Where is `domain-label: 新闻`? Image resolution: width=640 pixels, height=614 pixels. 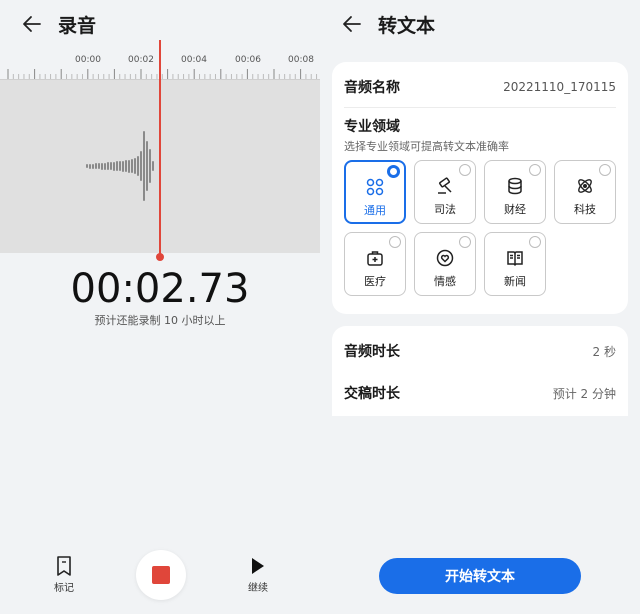 domain-label: 新闻 is located at coordinates (515, 281).